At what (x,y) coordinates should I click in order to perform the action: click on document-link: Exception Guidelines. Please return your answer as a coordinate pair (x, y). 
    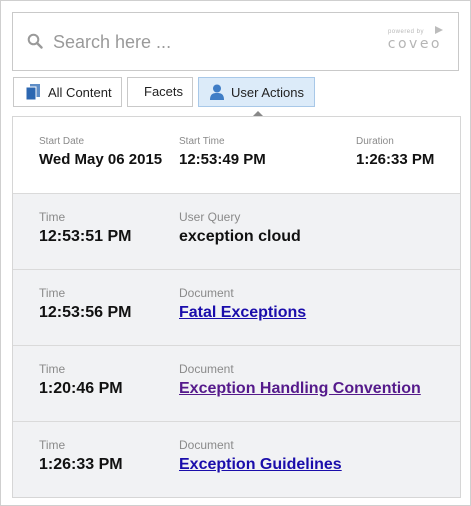
    Looking at the image, I should click on (260, 464).